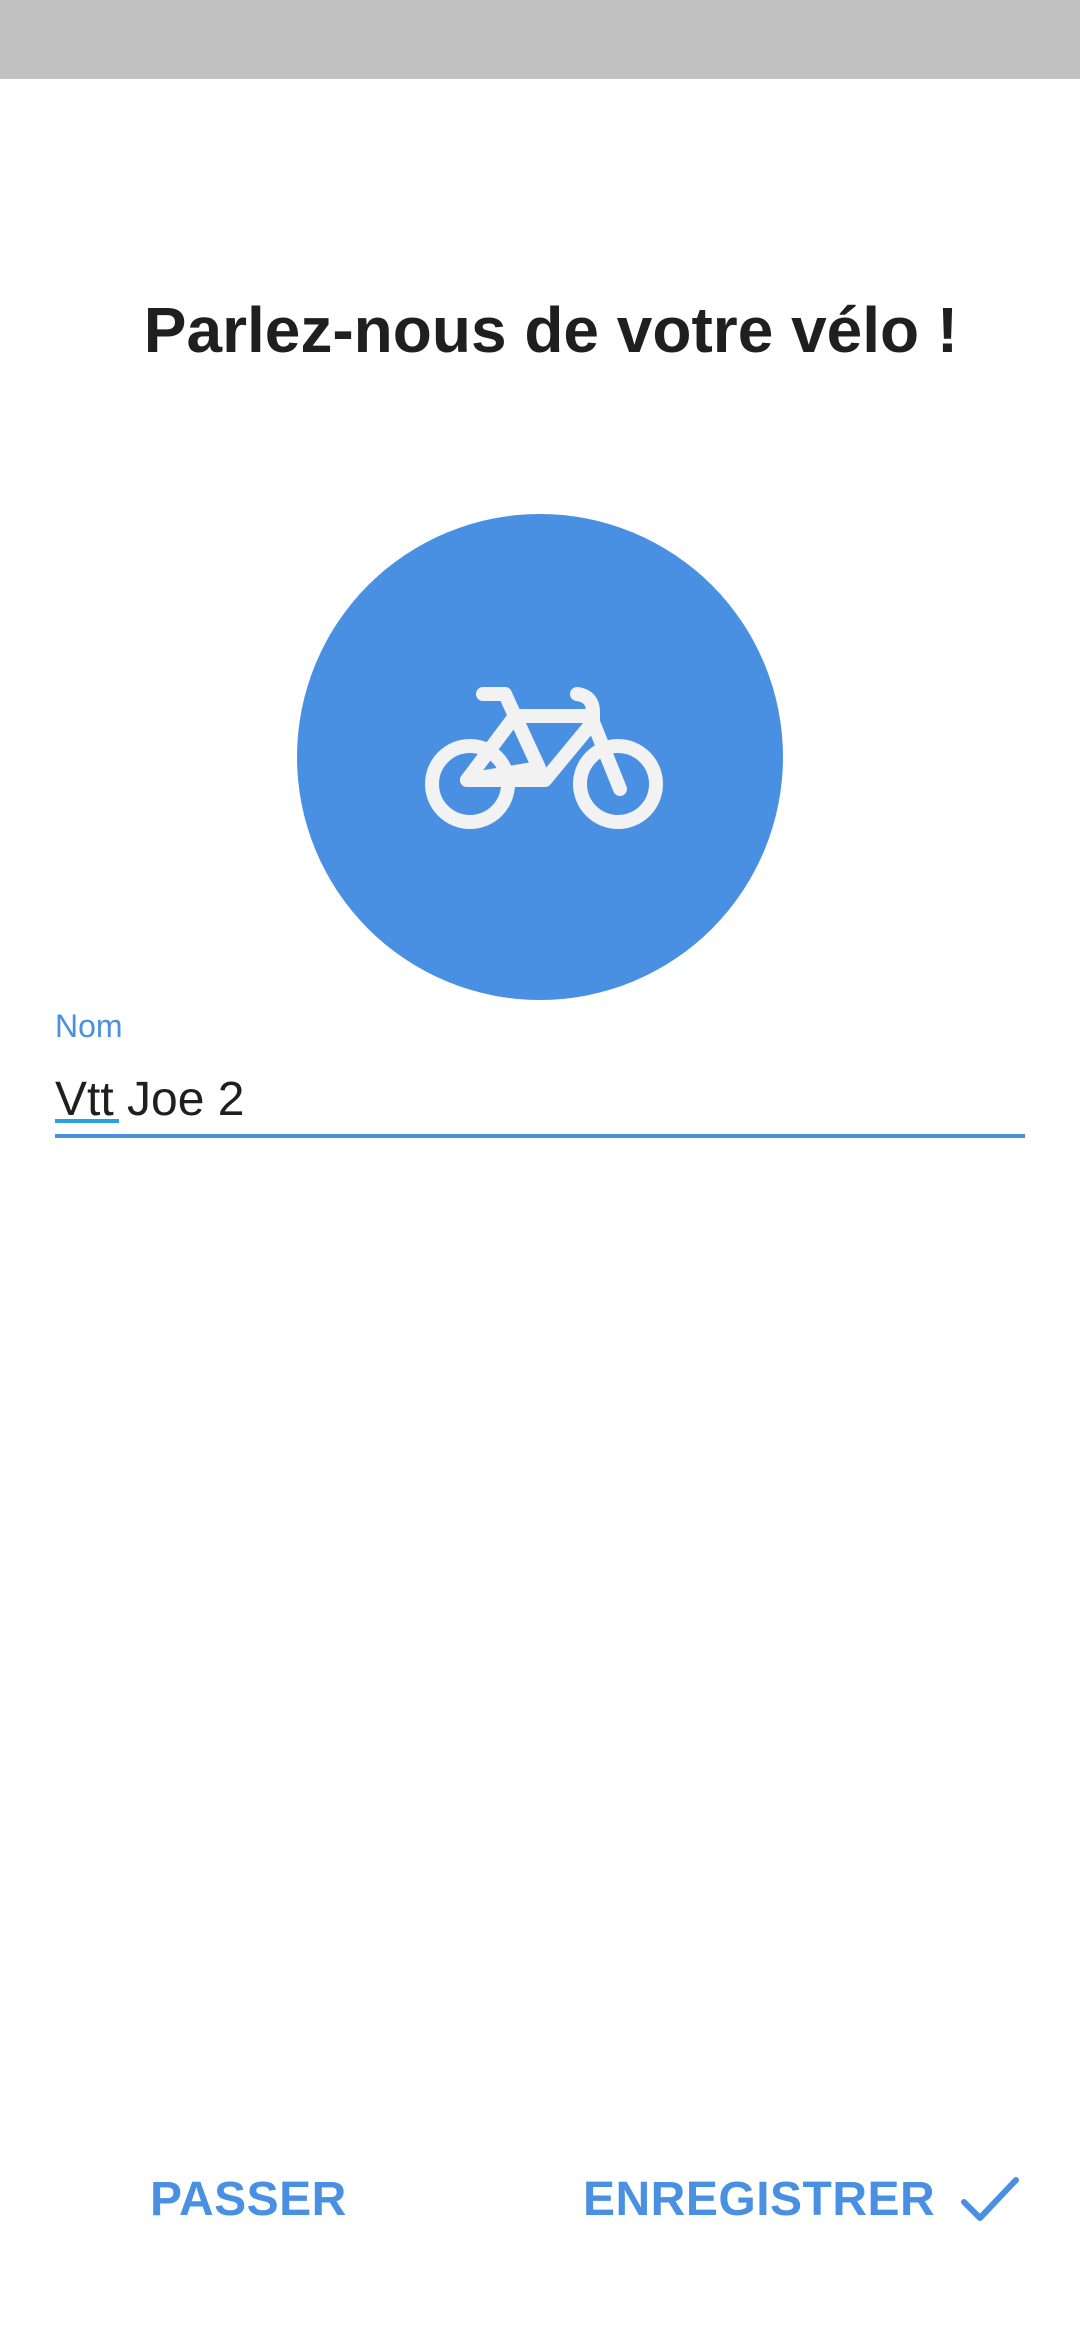  Describe the element at coordinates (540, 39) in the screenshot. I see `status-bar` at that location.